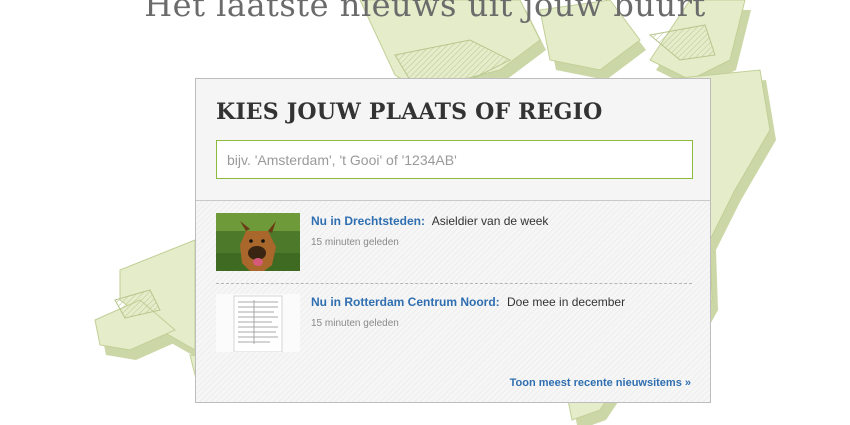  What do you see at coordinates (600, 383) in the screenshot?
I see `more-news-link: Toon meest recente nieuwsitems »` at bounding box center [600, 383].